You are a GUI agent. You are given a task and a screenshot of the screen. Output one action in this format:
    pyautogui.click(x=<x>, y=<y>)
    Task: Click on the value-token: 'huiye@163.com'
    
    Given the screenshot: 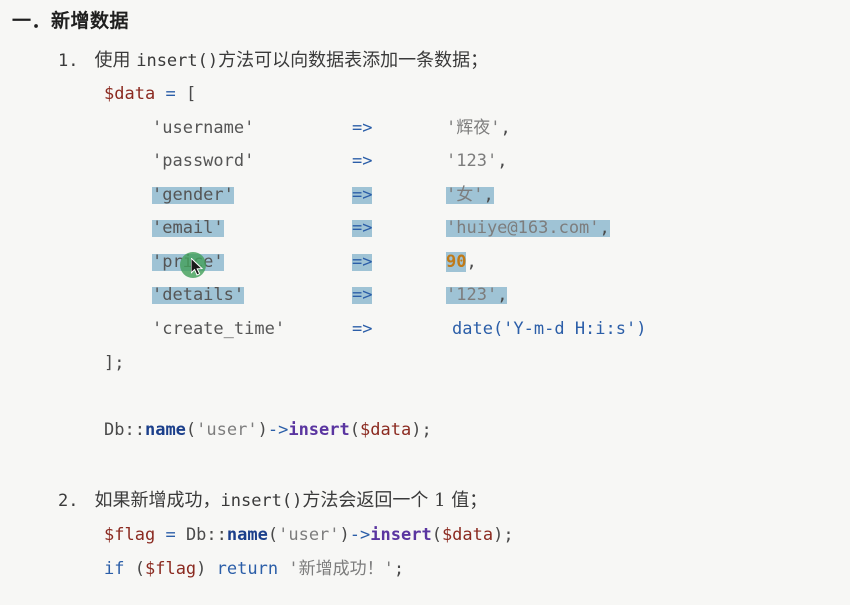 What is the action you would take?
    pyautogui.click(x=523, y=228)
    